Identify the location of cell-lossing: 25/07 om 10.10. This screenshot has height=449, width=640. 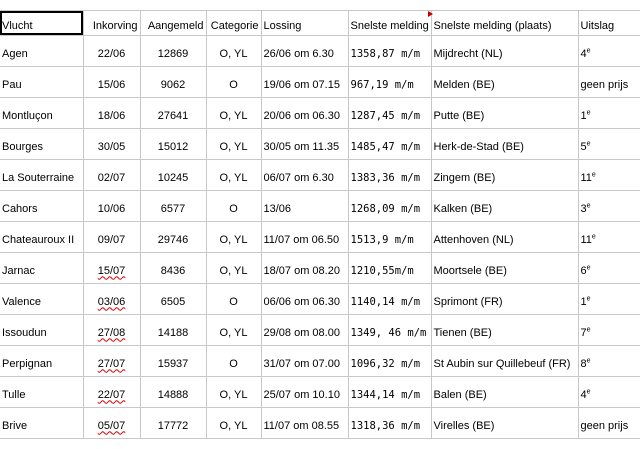
(305, 392).